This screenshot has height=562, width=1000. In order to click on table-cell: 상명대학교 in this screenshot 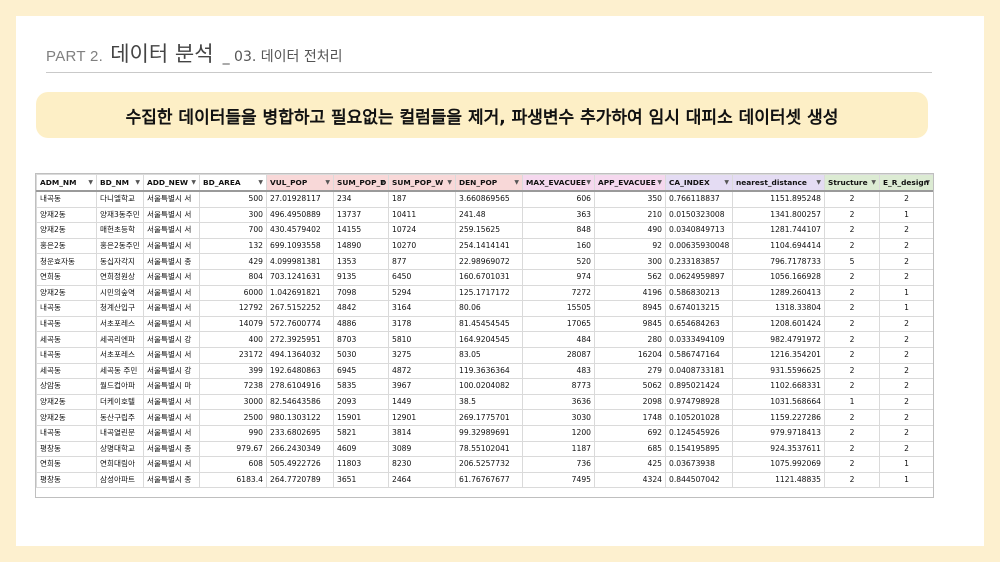, I will do `click(120, 449)`.